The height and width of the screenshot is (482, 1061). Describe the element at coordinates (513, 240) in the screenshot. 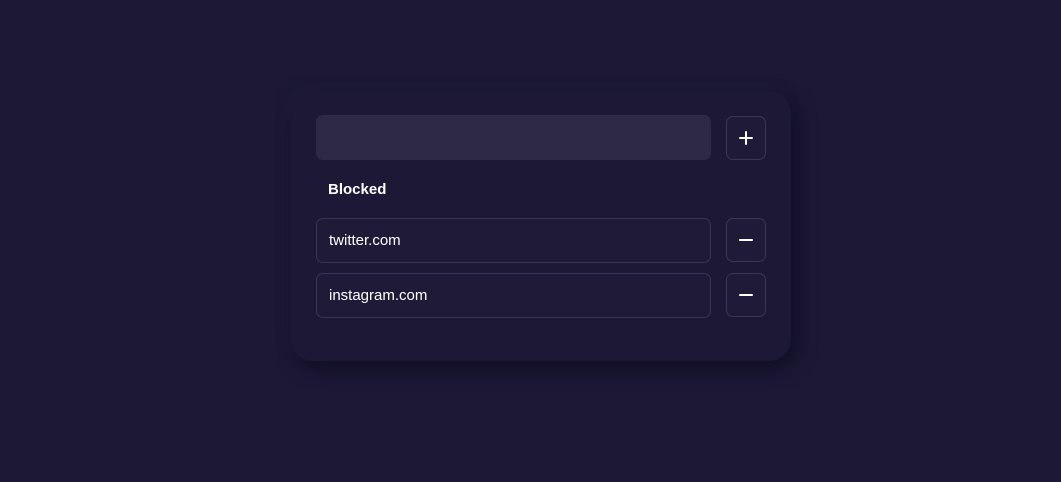

I see `blocked-site-item: twitter.com` at that location.